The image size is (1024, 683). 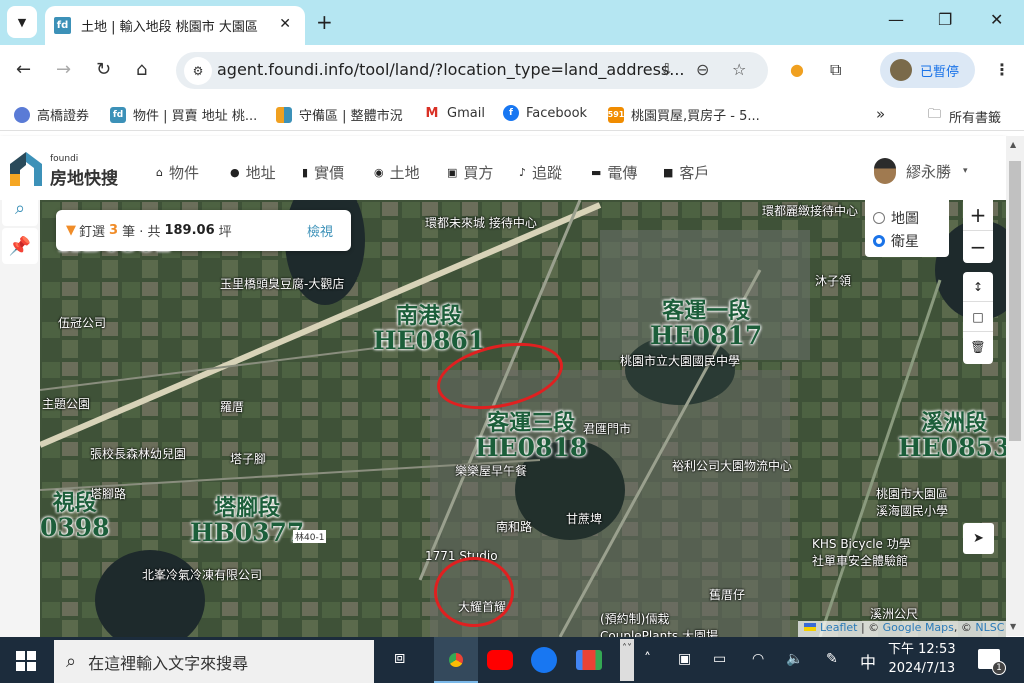 I want to click on tab-search-button: ▼, so click(x=22, y=22).